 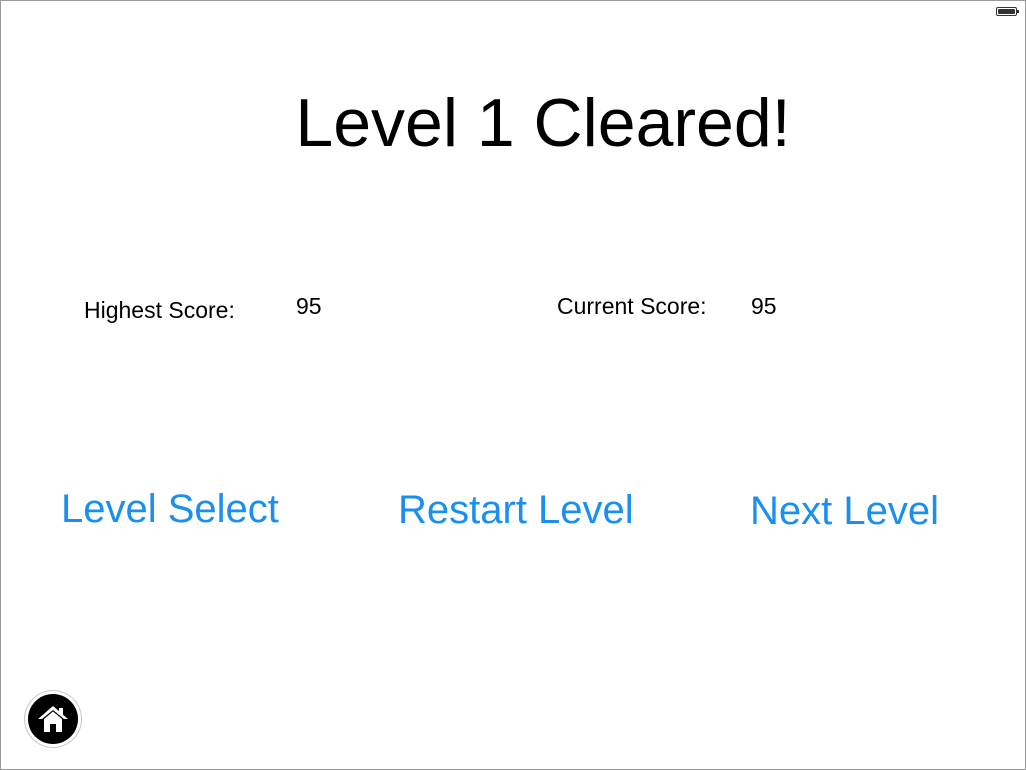 I want to click on current-score-label: Current Score:, so click(x=632, y=306).